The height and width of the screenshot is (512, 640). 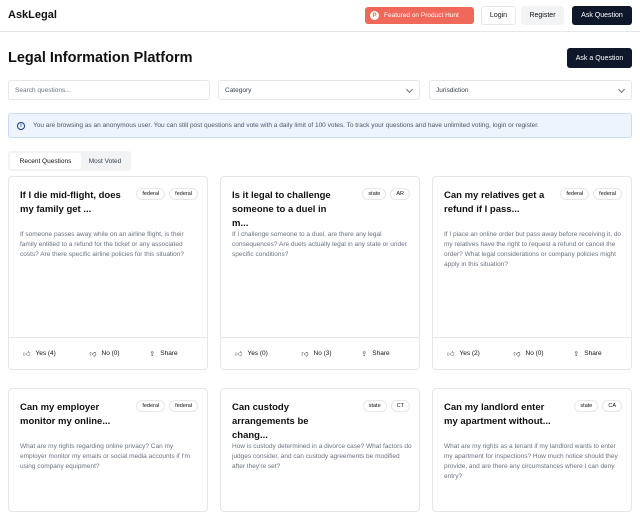 I want to click on ask-a-question-button: Ask a Question, so click(x=599, y=58).